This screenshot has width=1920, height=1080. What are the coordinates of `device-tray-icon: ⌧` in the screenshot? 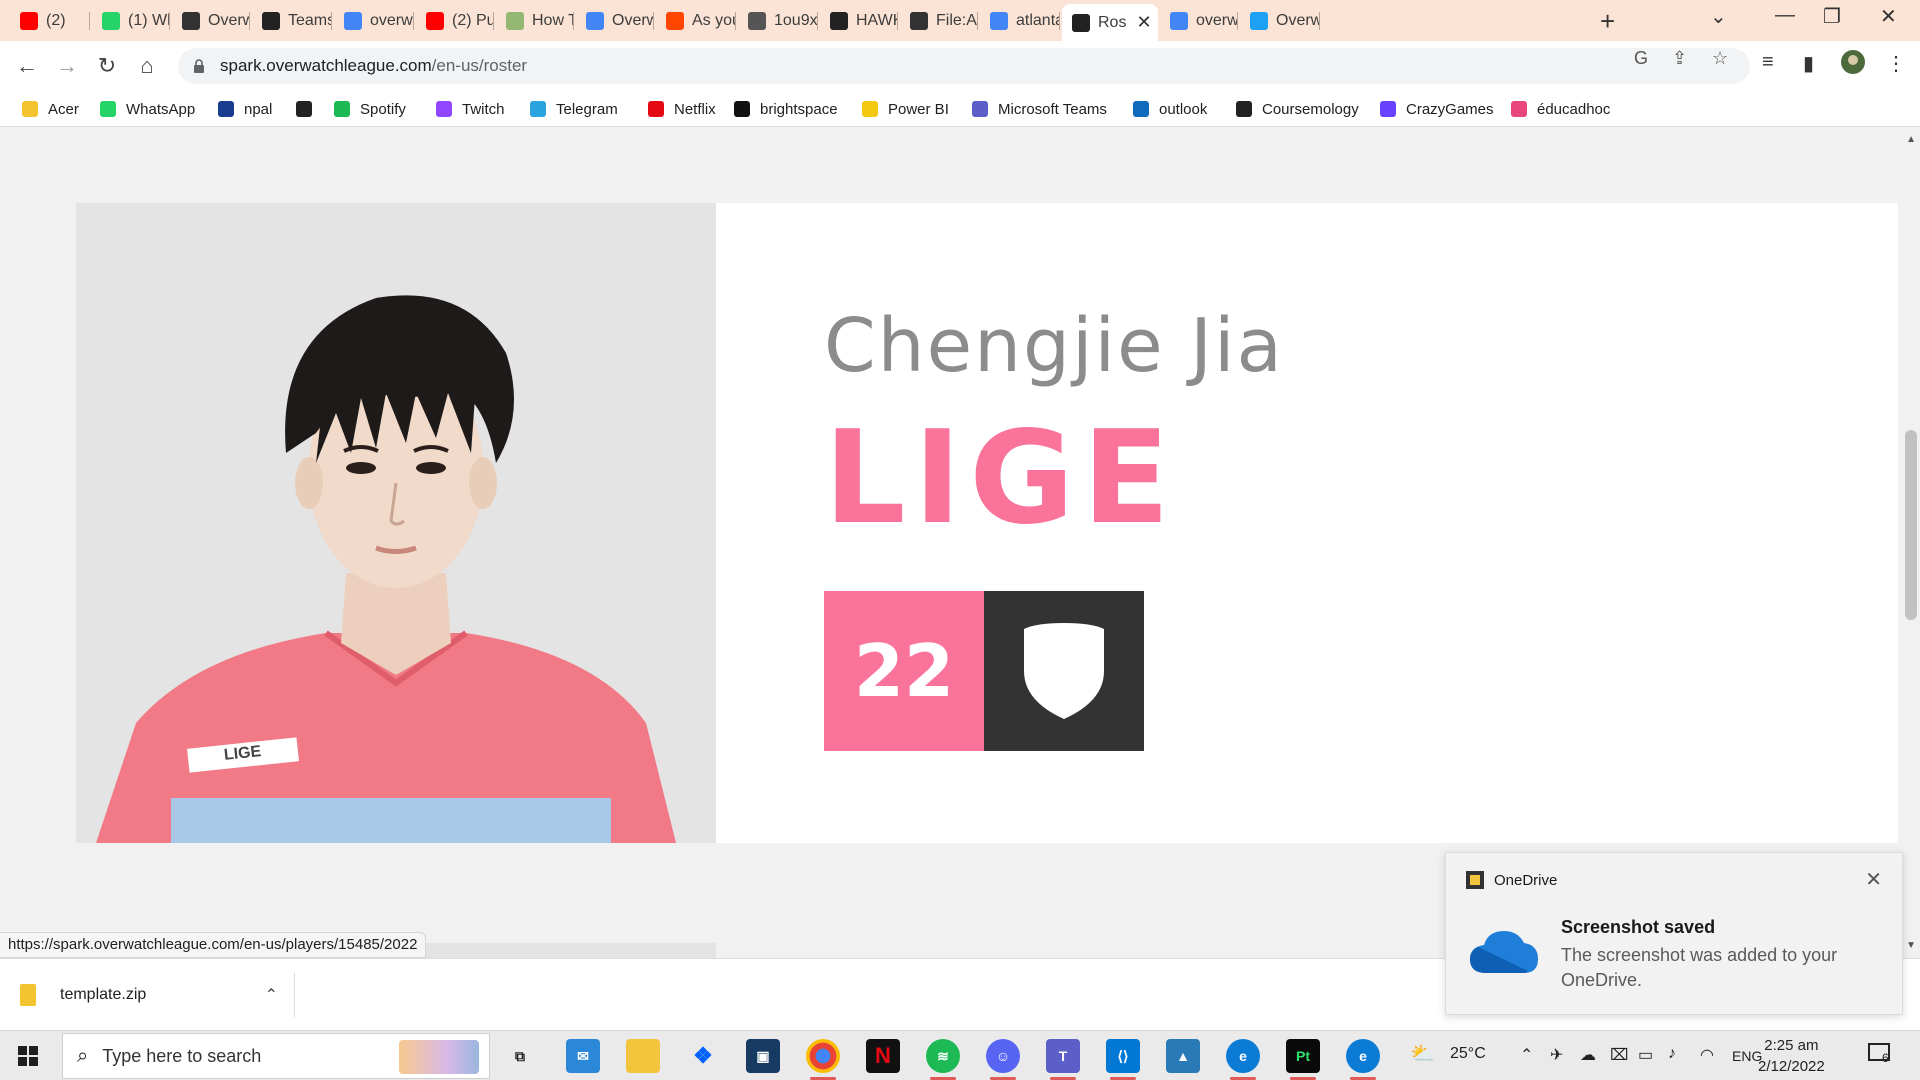 It's located at (1619, 1055).